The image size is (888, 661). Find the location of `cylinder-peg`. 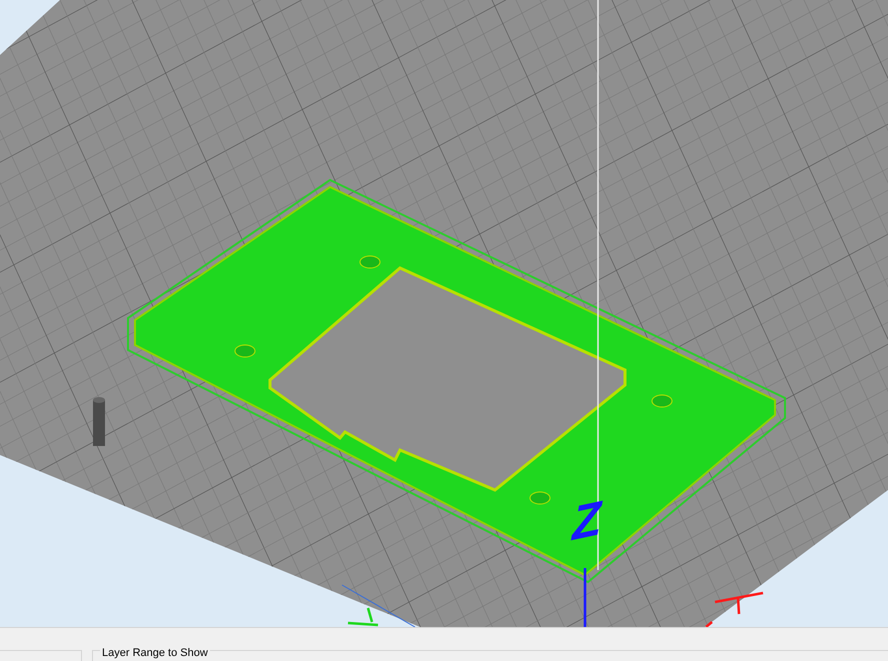

cylinder-peg is located at coordinates (99, 421).